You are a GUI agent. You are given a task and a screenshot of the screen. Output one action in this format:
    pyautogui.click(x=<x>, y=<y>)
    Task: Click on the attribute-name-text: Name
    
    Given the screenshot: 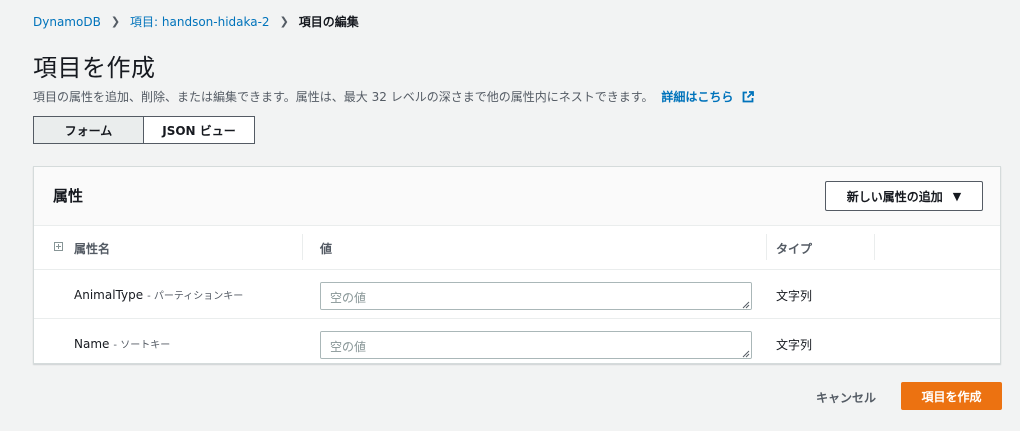 What is the action you would take?
    pyautogui.click(x=92, y=344)
    